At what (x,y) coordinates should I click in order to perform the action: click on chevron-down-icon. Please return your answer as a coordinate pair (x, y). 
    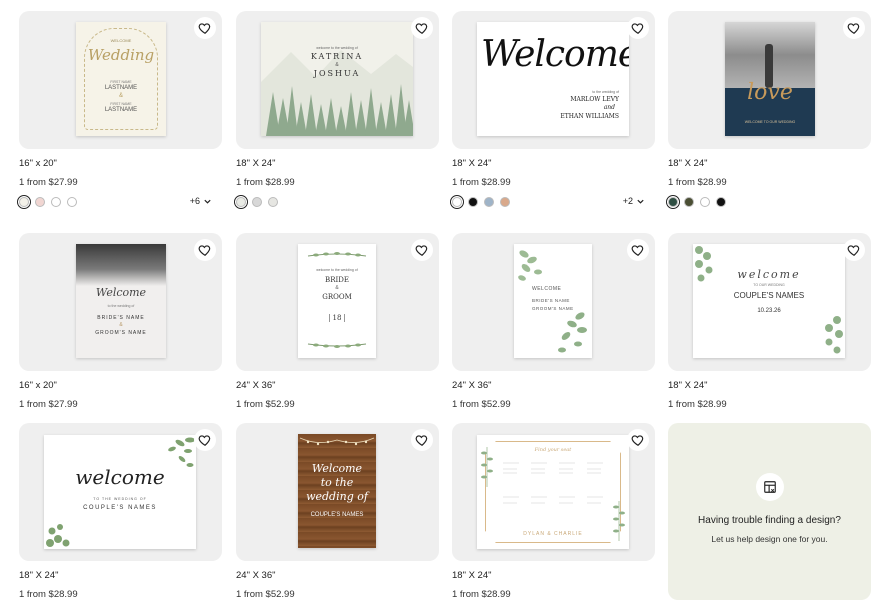
    Looking at the image, I should click on (207, 201).